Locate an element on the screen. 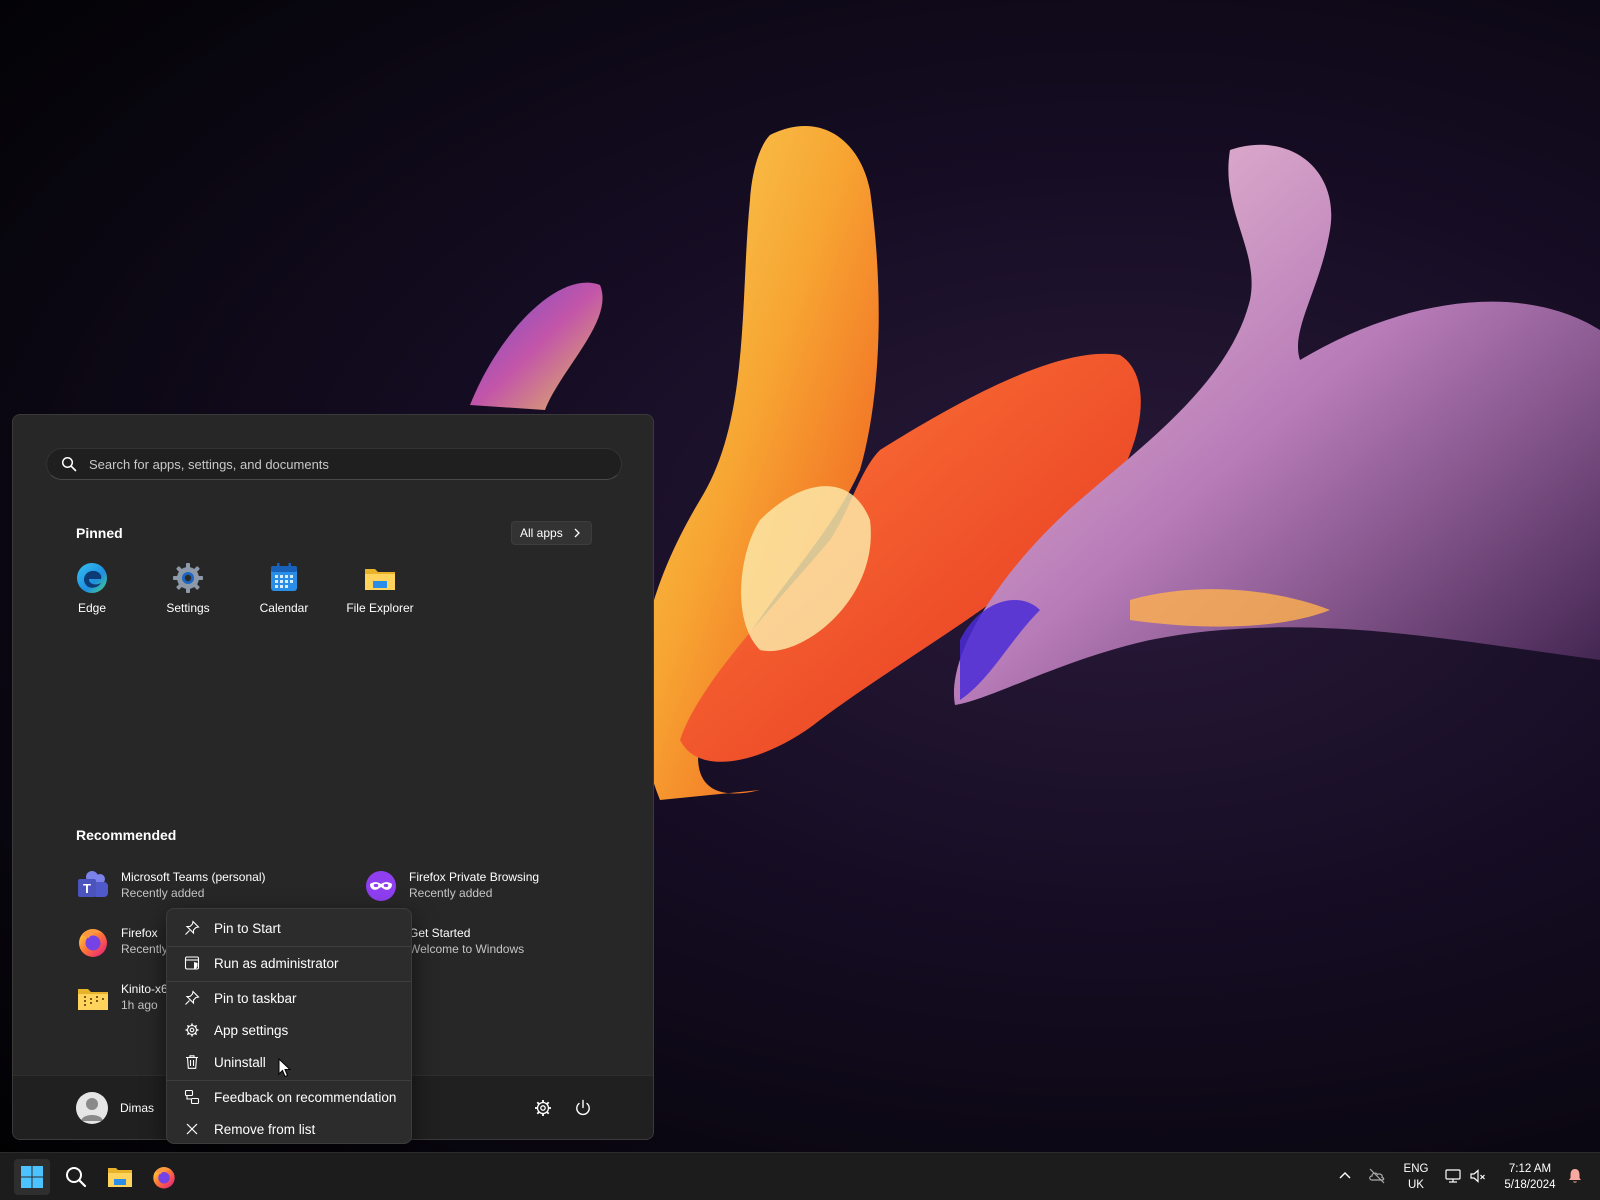  taskbar-firefox is located at coordinates (164, 1177).